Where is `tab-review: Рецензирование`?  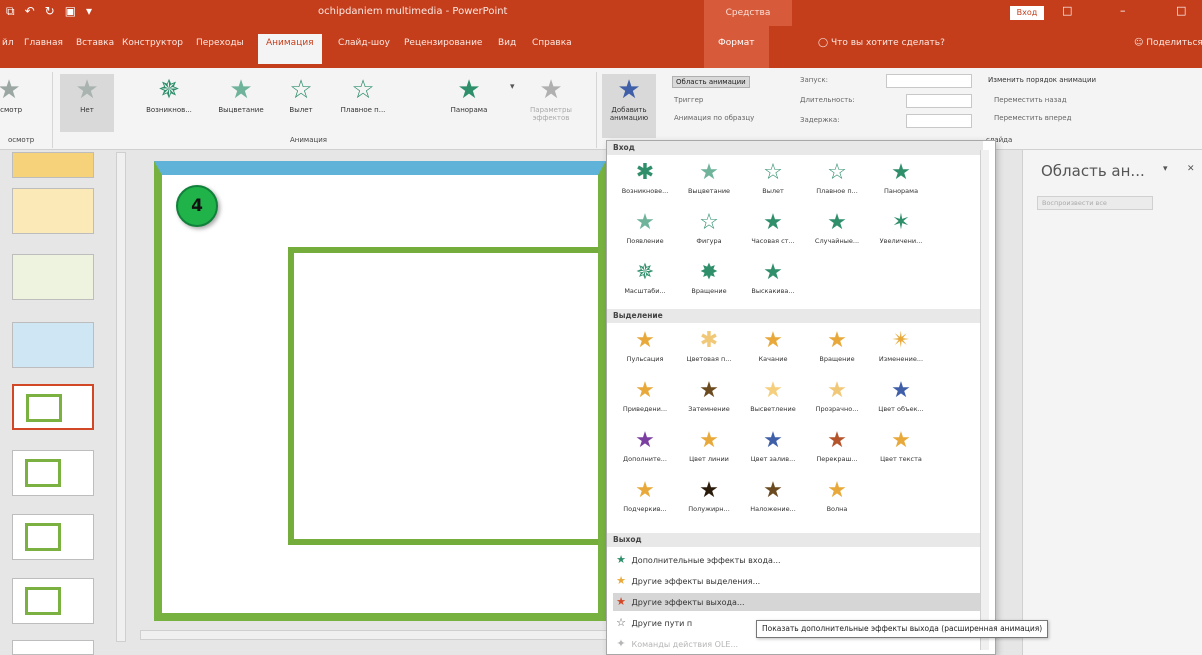
tab-review: Рецензирование is located at coordinates (443, 43).